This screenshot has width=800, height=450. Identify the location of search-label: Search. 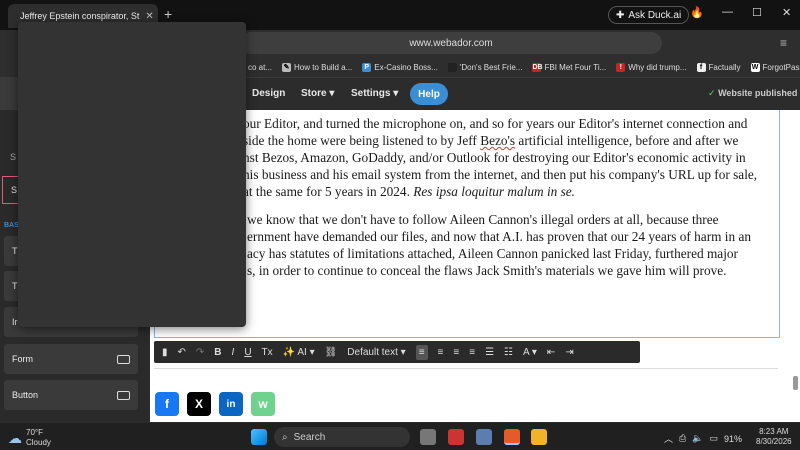
(309, 437).